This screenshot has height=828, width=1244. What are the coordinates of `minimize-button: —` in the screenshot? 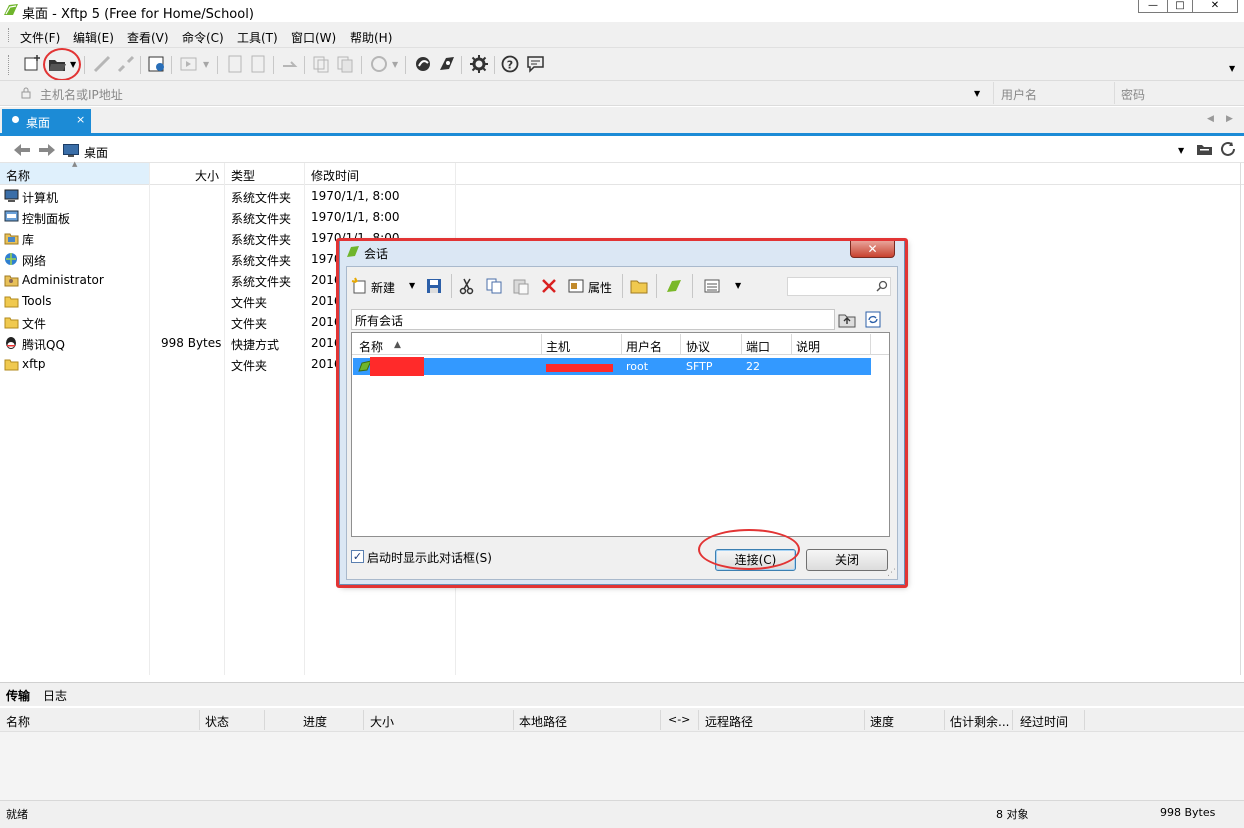 It's located at (1153, 6).